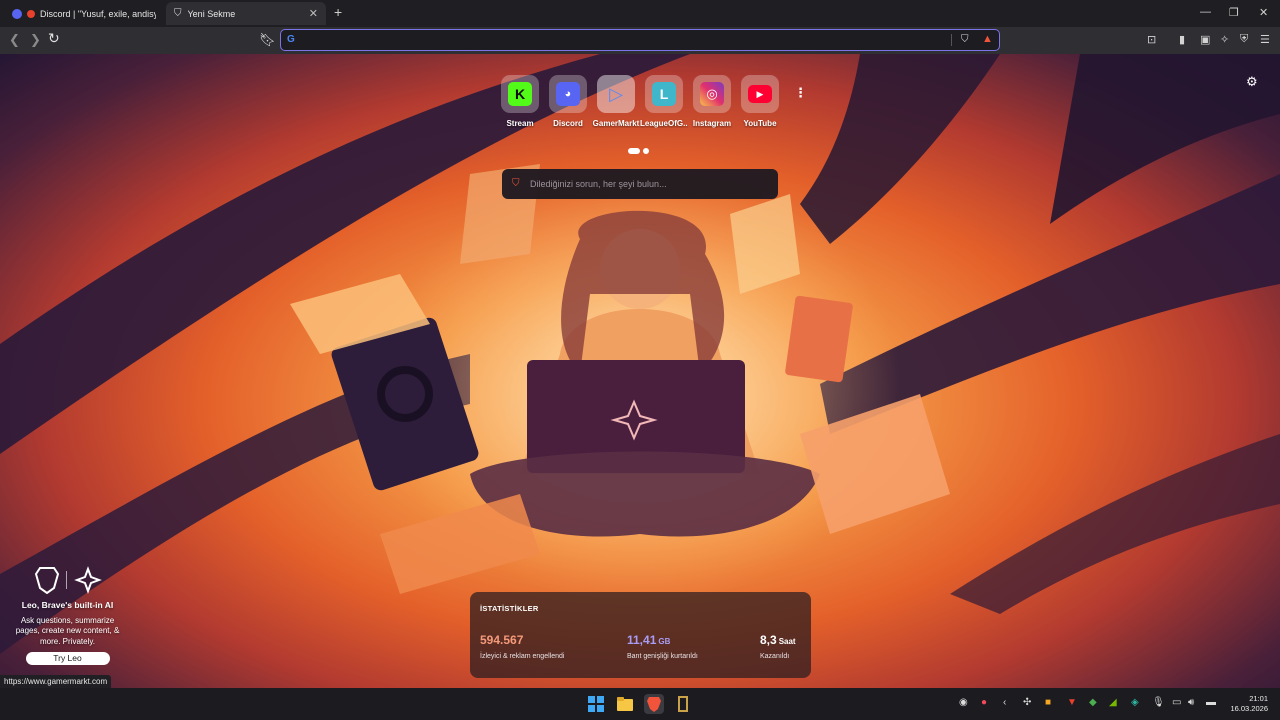 This screenshot has height=720, width=1280. I want to click on windows-start-icon, so click(596, 704).